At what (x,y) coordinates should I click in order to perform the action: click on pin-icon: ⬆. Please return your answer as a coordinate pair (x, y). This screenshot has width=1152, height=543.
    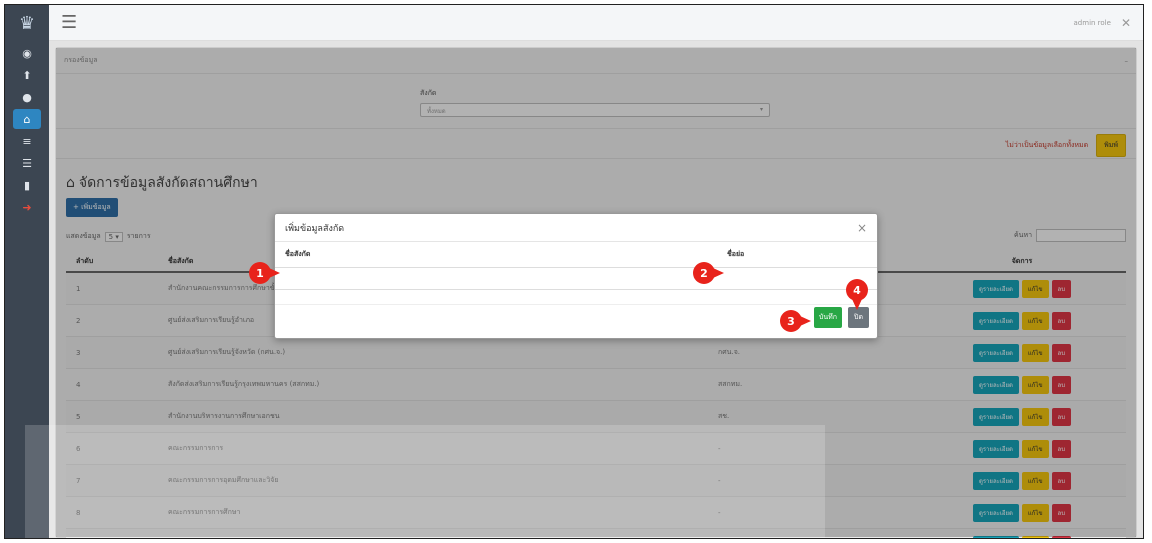
    Looking at the image, I should click on (27, 75).